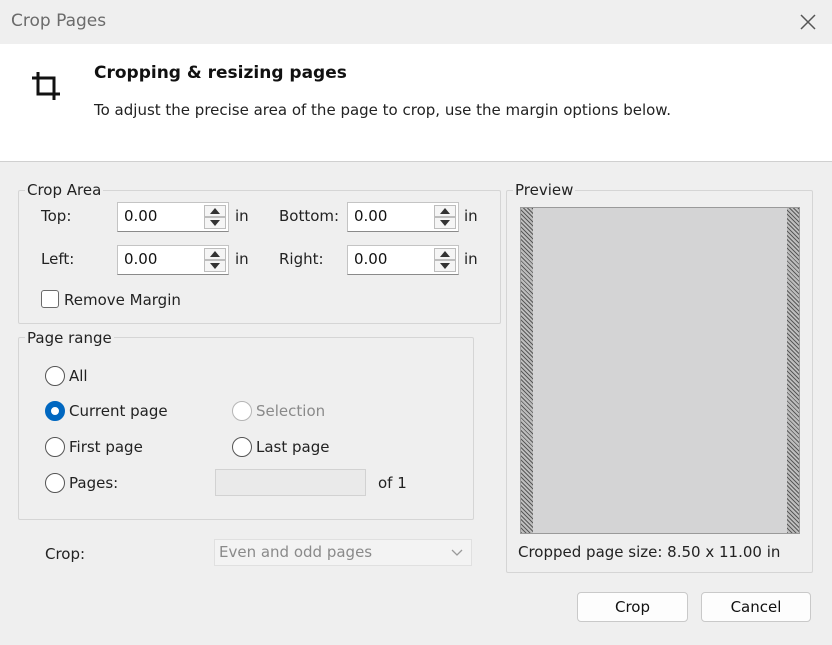 Image resolution: width=832 pixels, height=645 pixels. What do you see at coordinates (242, 411) in the screenshot?
I see `selection-radio` at bounding box center [242, 411].